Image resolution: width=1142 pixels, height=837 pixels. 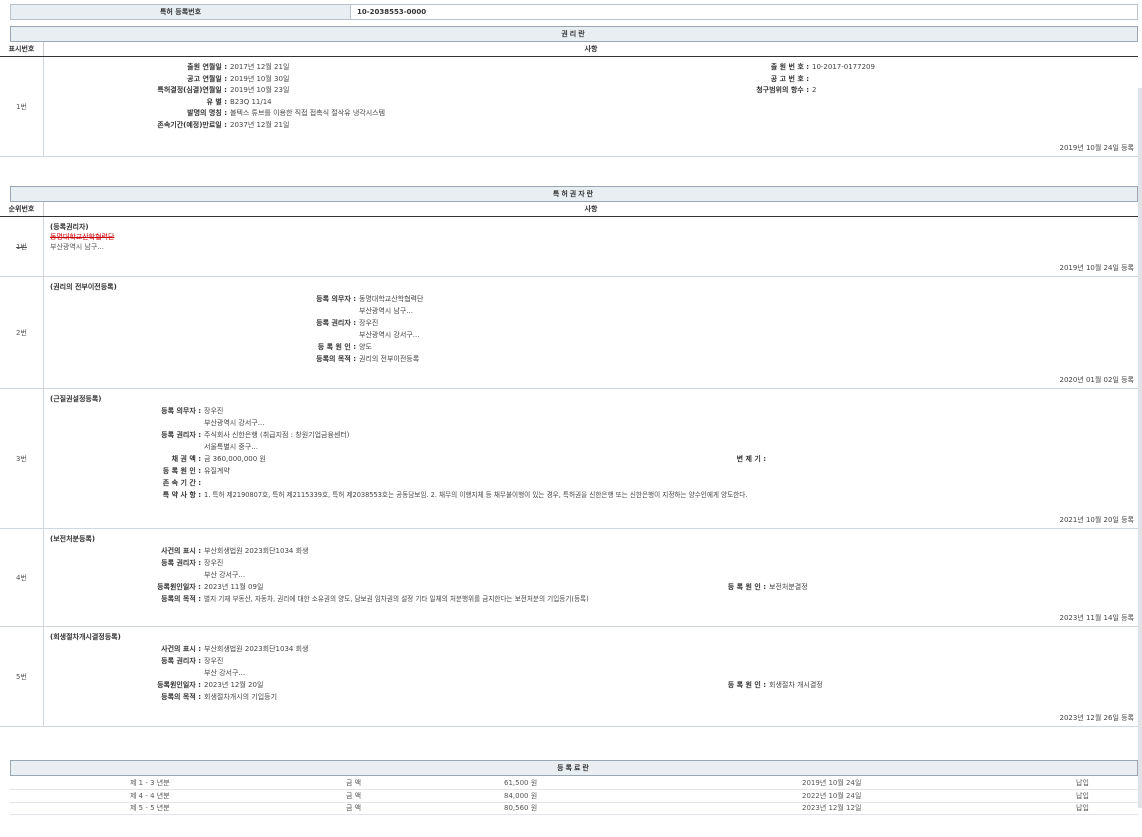 I want to click on field-value: B23Q 11/14, so click(x=251, y=102).